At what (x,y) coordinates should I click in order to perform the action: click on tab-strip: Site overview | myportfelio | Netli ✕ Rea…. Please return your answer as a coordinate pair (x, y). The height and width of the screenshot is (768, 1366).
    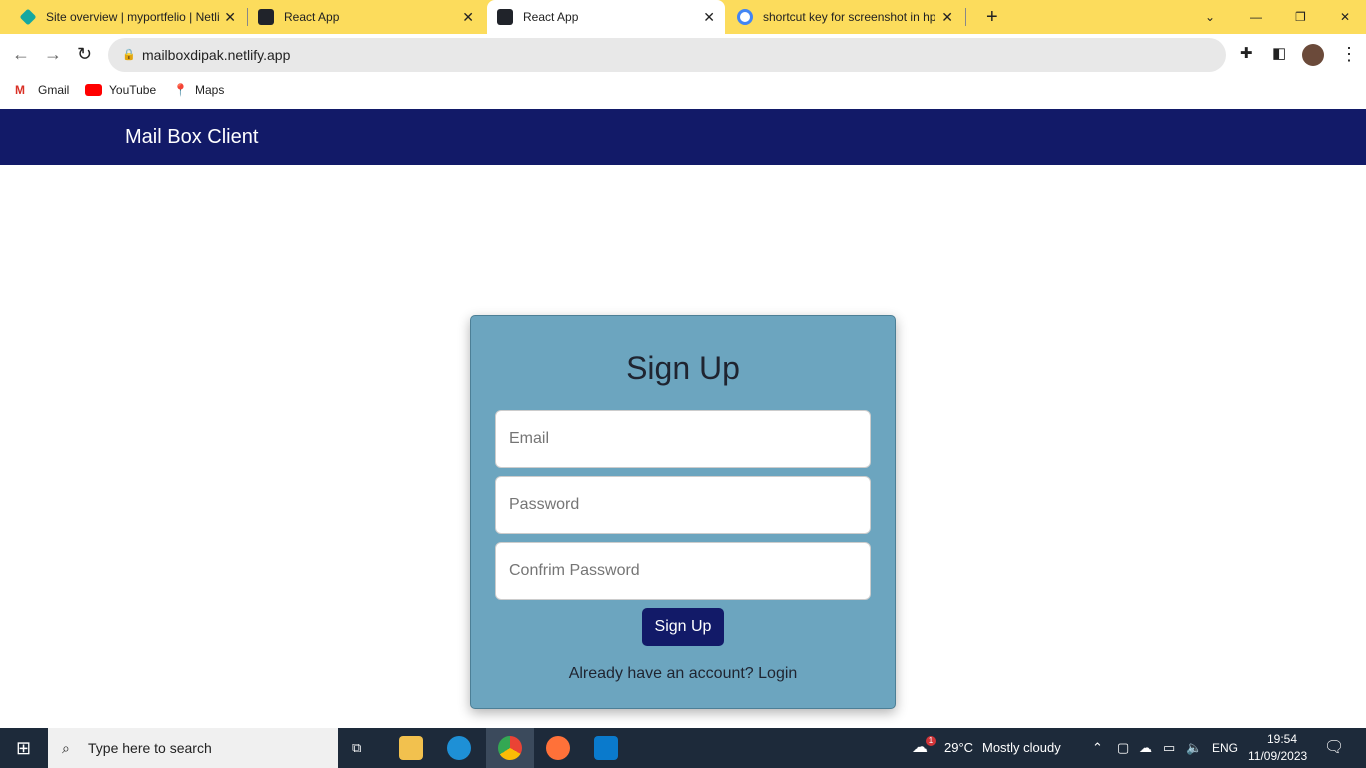
    Looking at the image, I should click on (683, 17).